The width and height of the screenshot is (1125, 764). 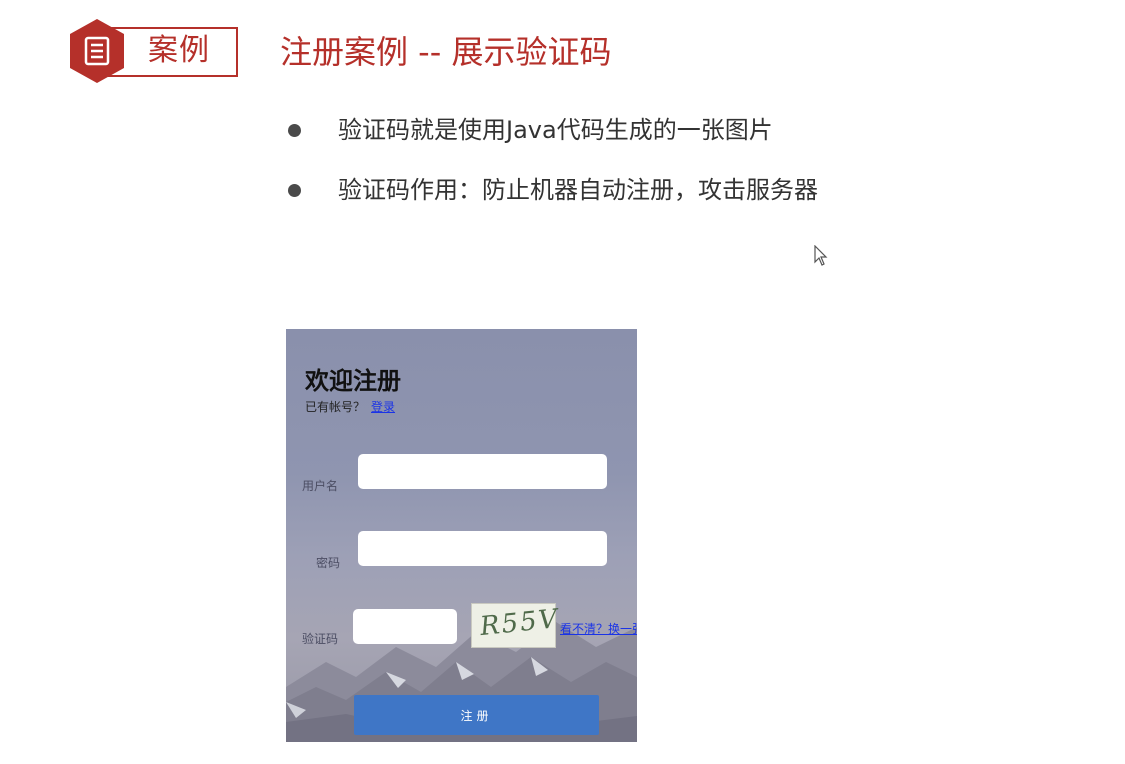 What do you see at coordinates (383, 407) in the screenshot?
I see `login-link: 登录` at bounding box center [383, 407].